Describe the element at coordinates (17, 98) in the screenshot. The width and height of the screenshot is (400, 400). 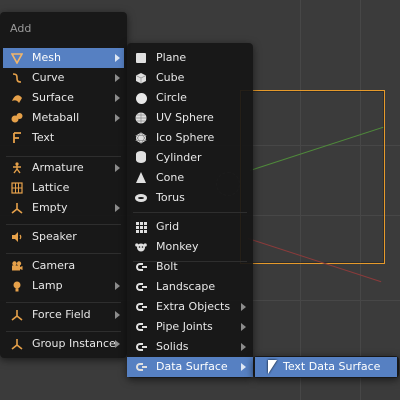
I see `surface-icon` at that location.